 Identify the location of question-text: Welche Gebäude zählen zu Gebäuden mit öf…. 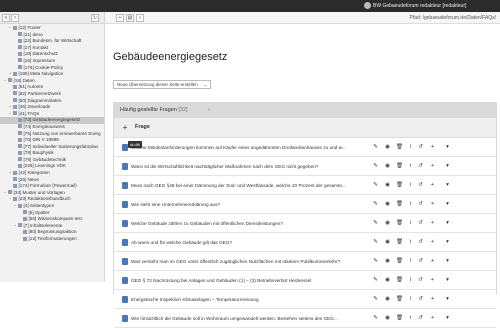
(246, 223).